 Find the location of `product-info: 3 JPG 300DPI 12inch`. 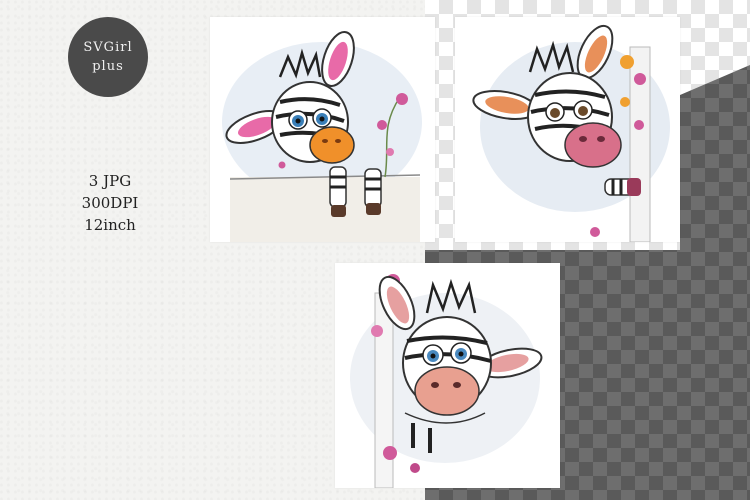

product-info: 3 JPG 300DPI 12inch is located at coordinates (110, 203).